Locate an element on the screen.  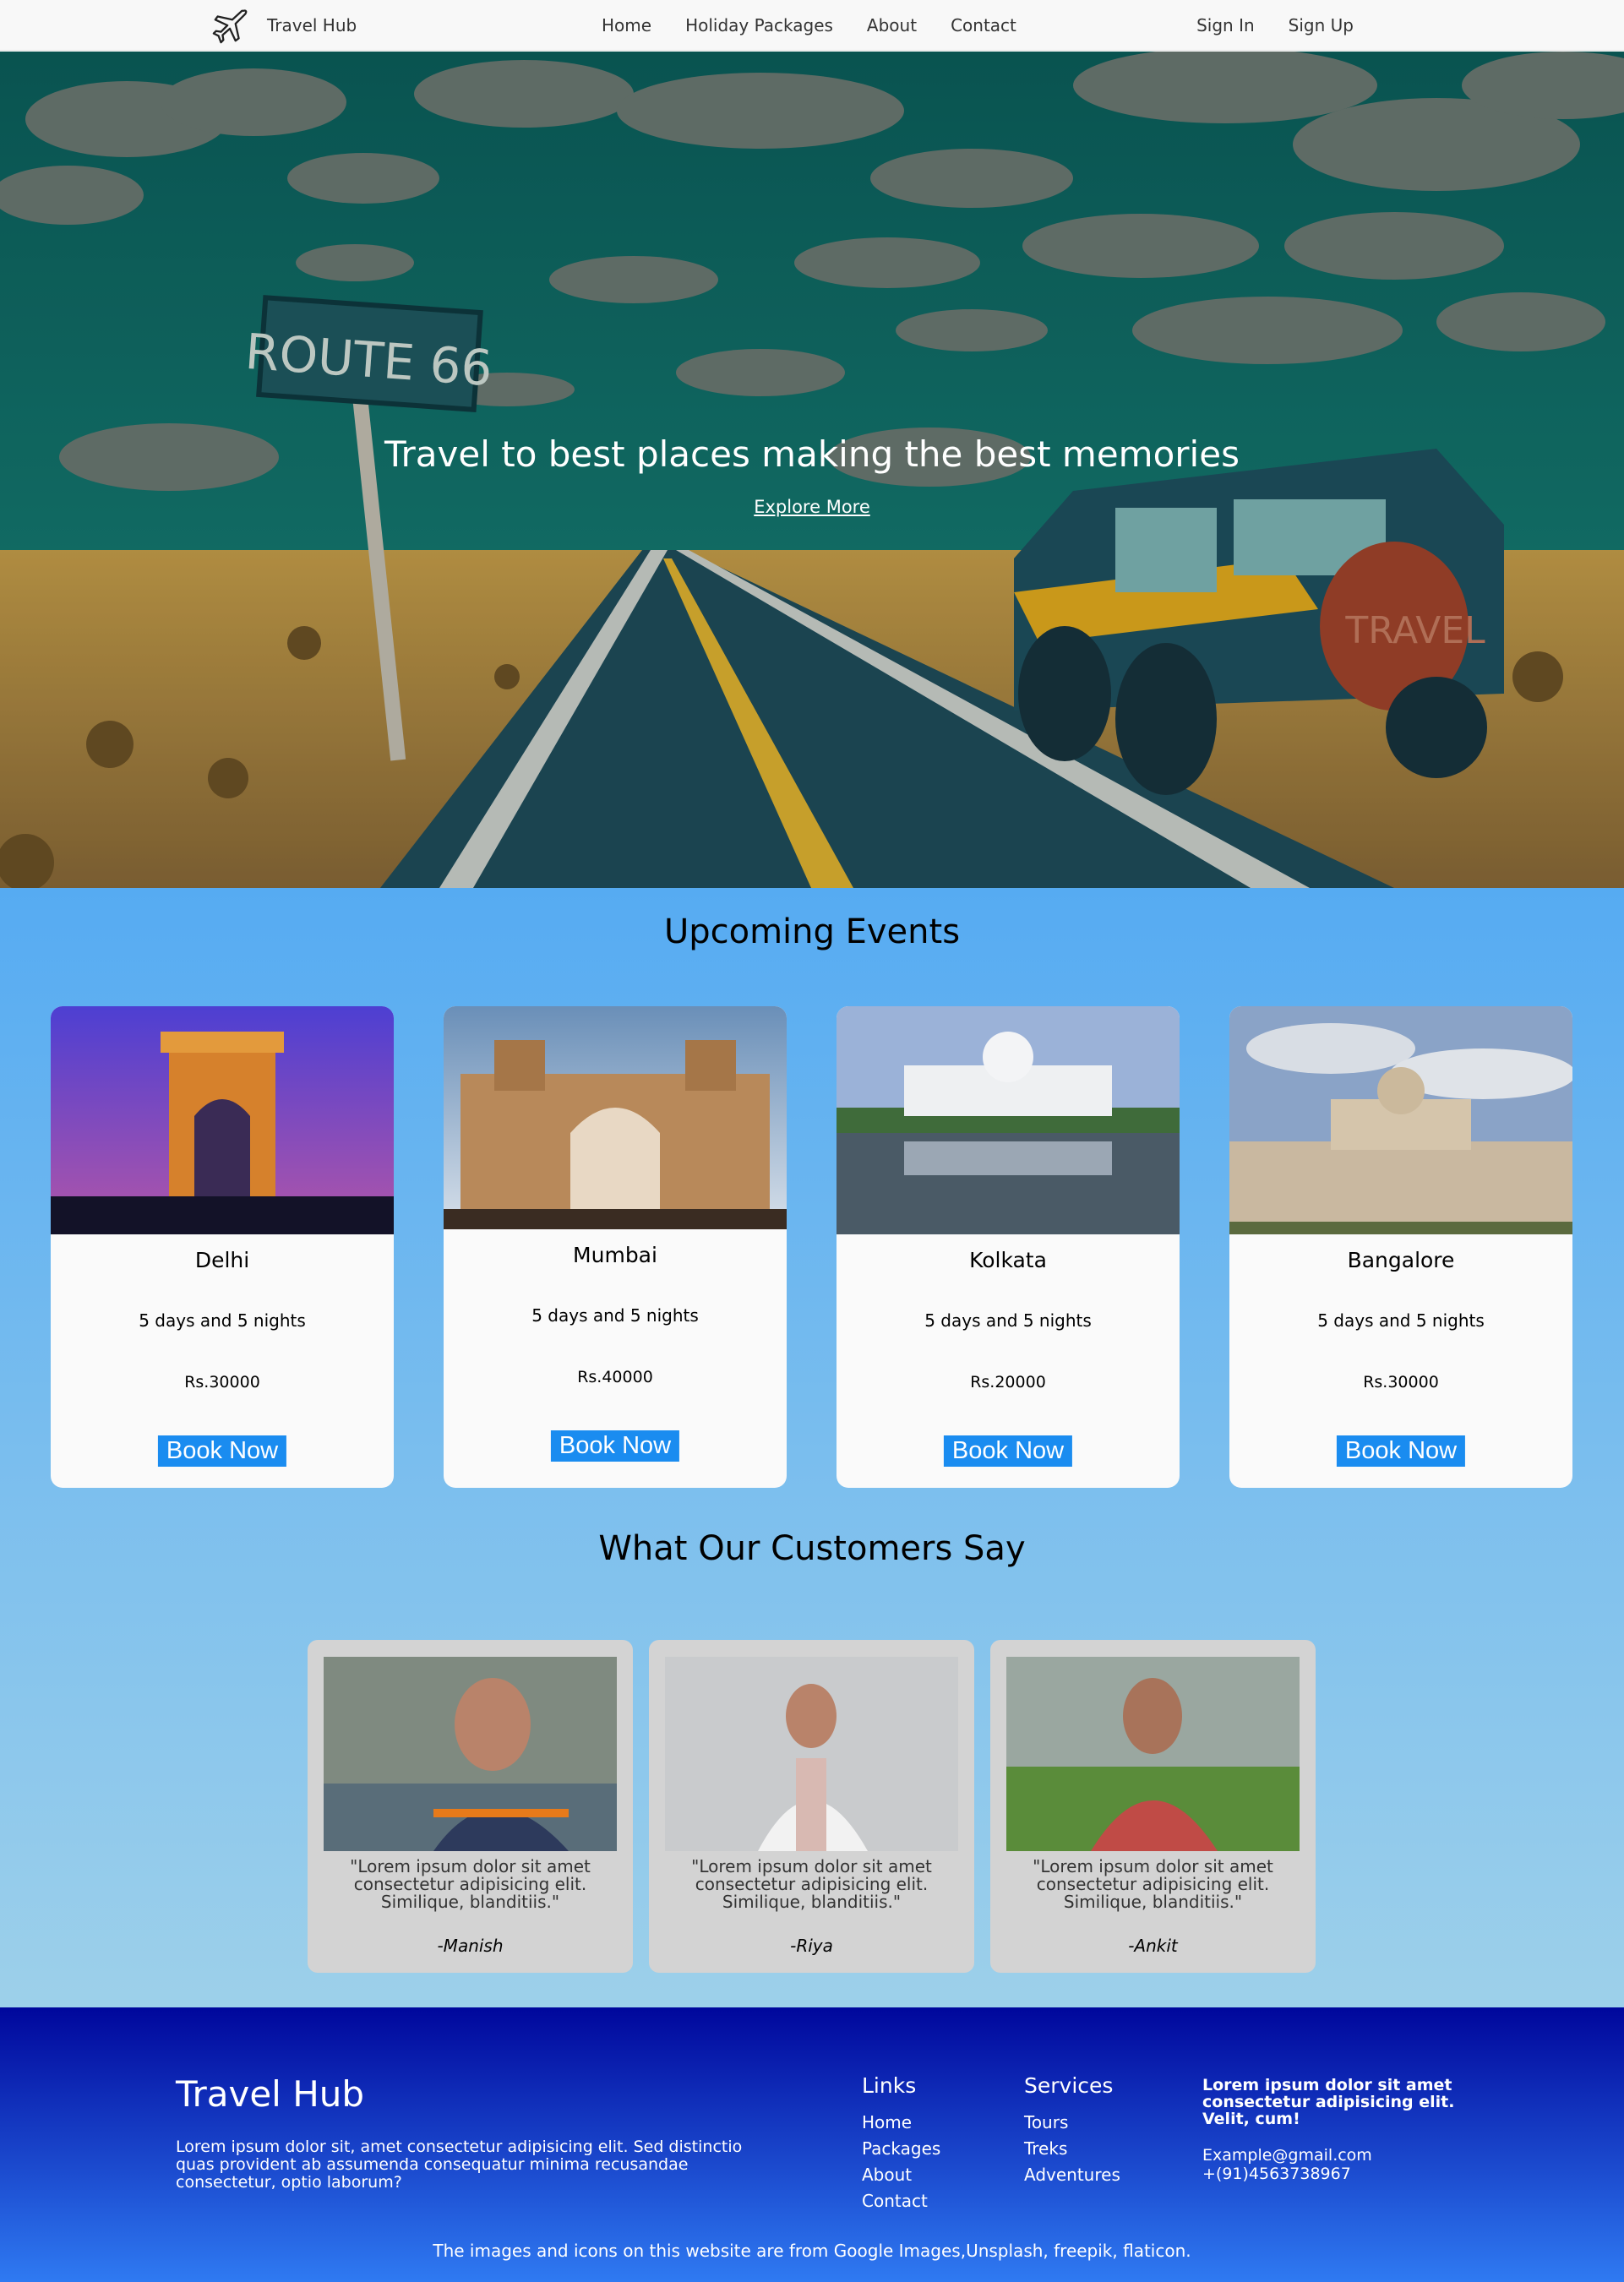
brand-name: Travel Hub is located at coordinates (312, 25).